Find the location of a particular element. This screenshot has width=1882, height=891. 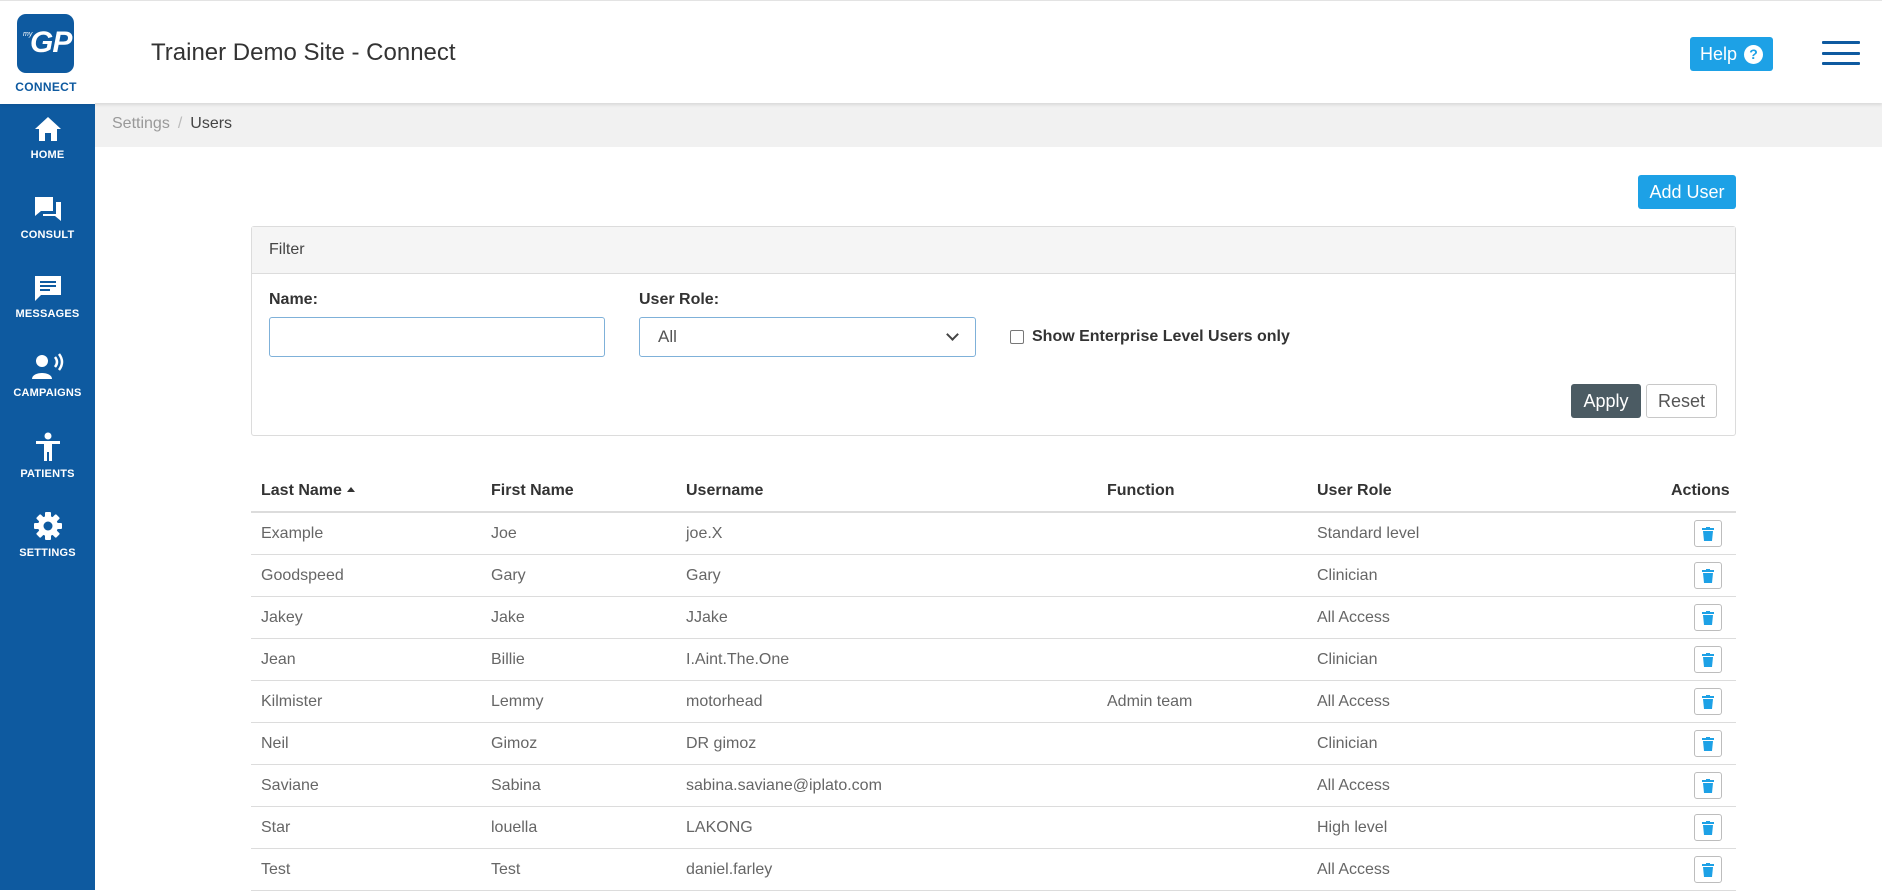

help-button: Help ? is located at coordinates (1731, 54).